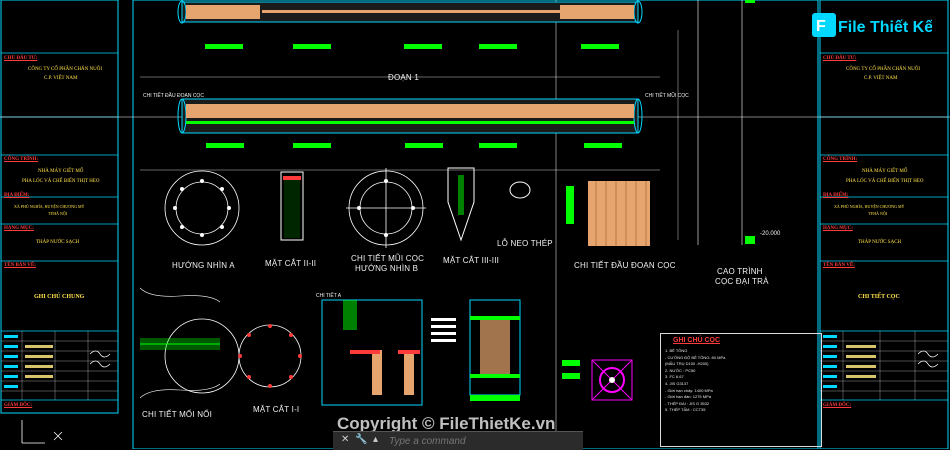 This screenshot has width=950, height=450. Describe the element at coordinates (61, 181) in the screenshot. I see `left-cong-trinh-2: PHA LÓC VÀ CHẾ BIẾN THỊT HEO` at that location.